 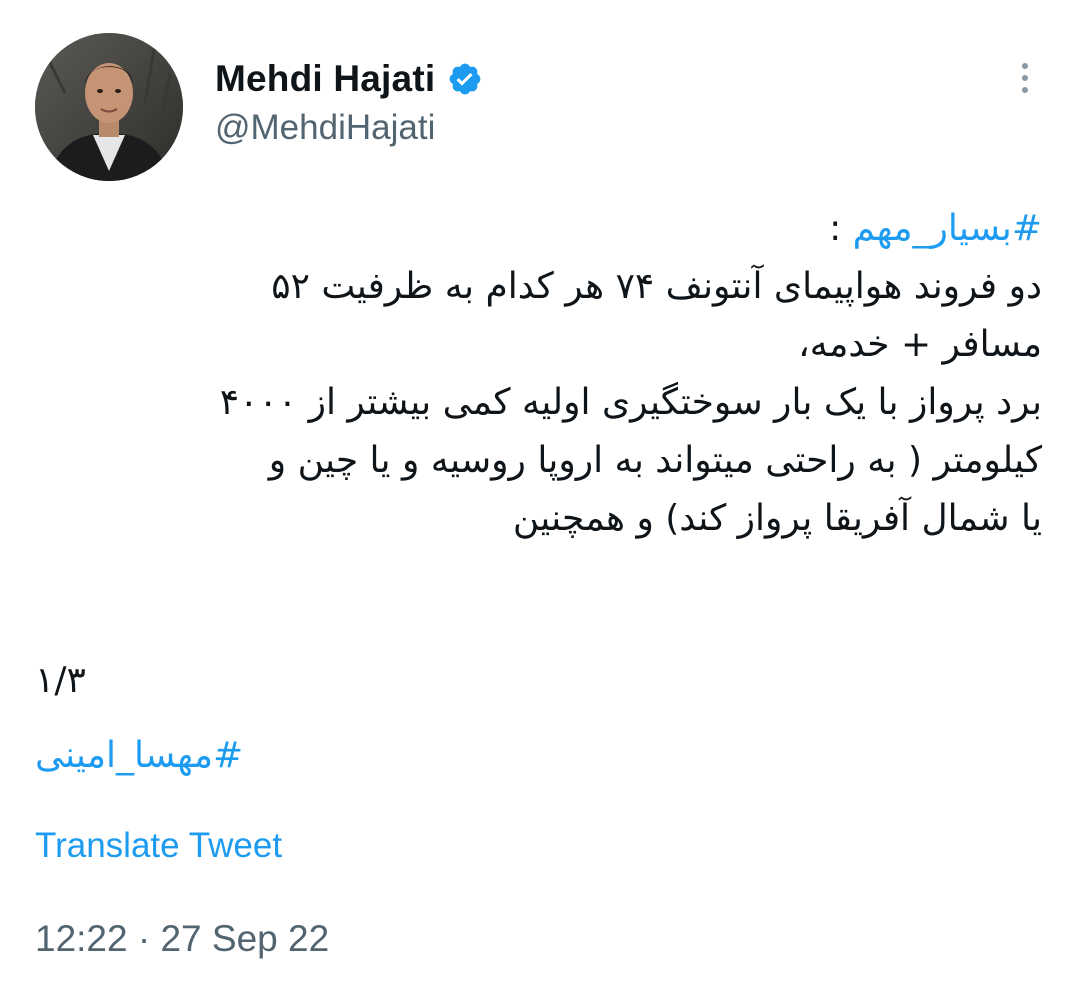 What do you see at coordinates (841, 228) in the screenshot?
I see `hashtag-suffix: :` at bounding box center [841, 228].